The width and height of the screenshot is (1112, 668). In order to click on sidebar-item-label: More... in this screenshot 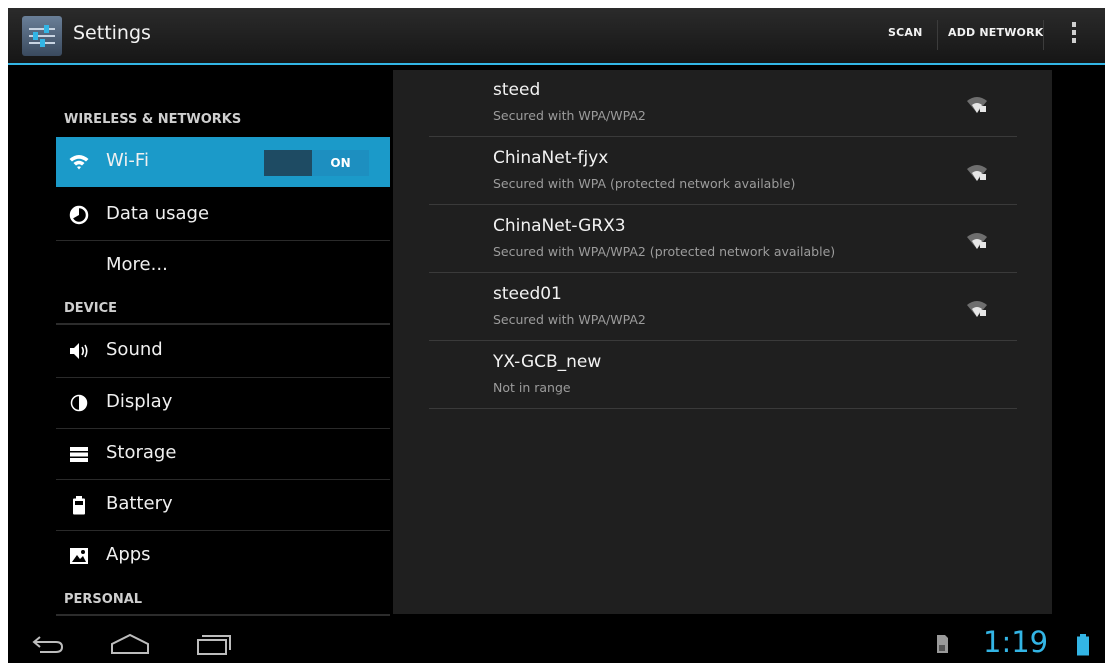, I will do `click(137, 264)`.